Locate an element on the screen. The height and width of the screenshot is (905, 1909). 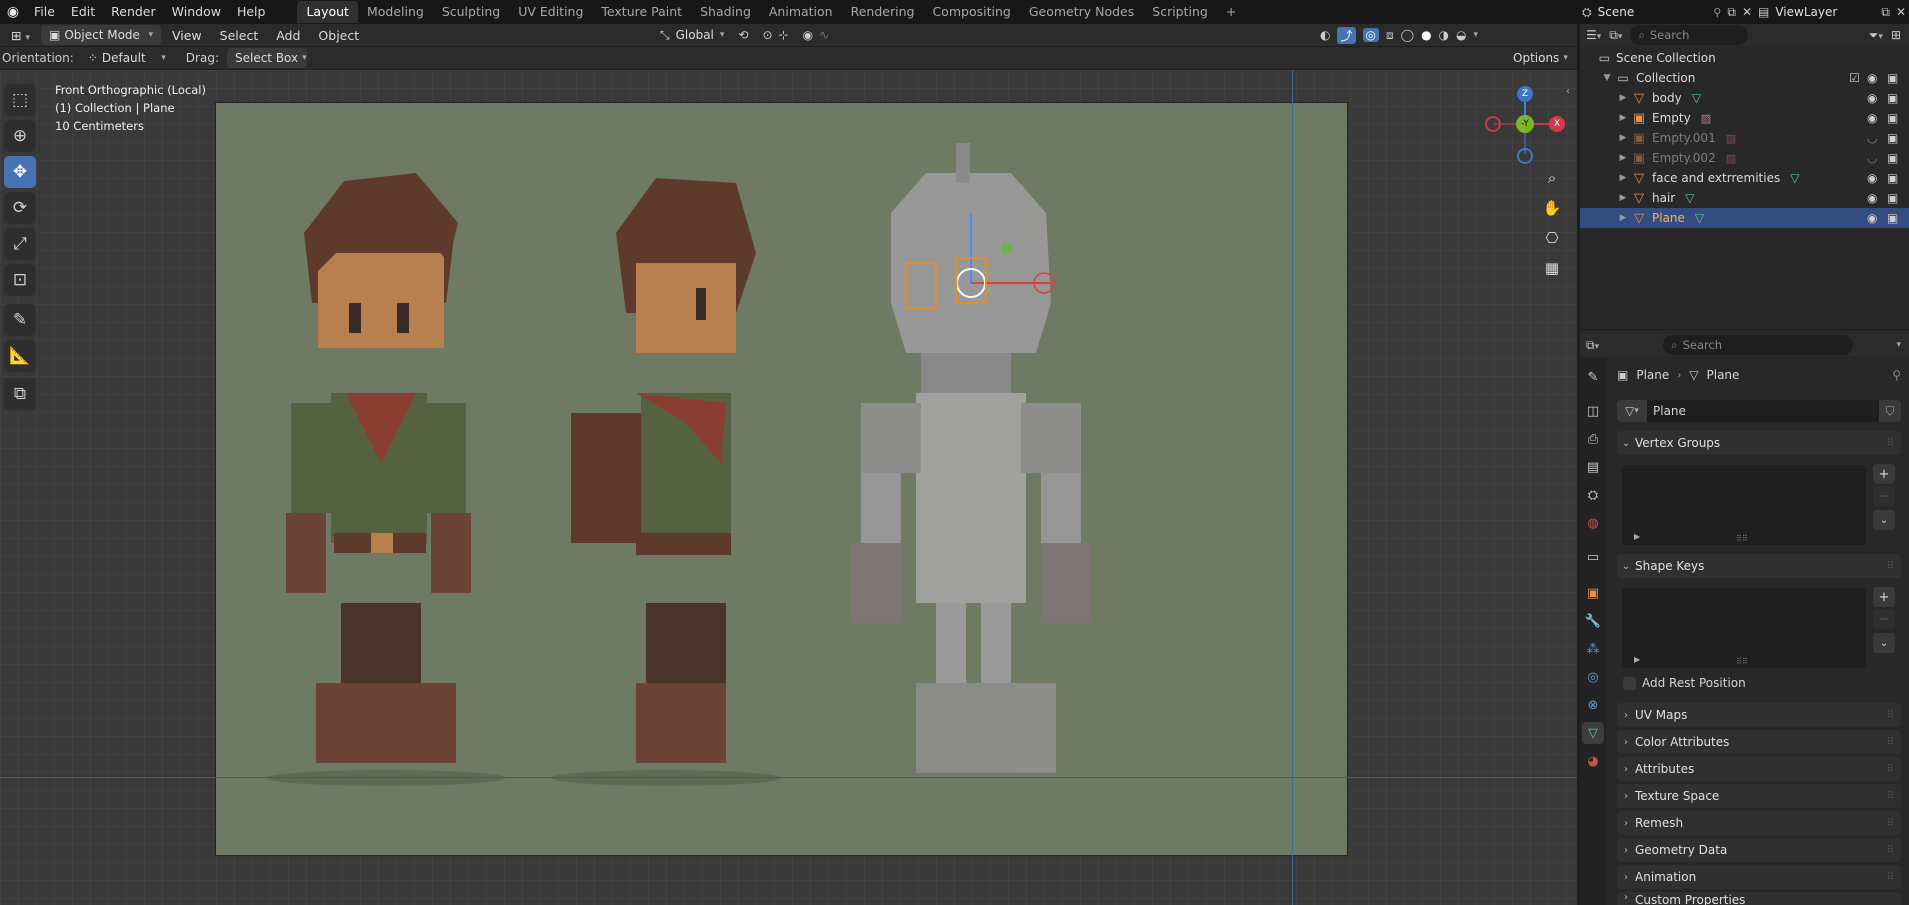
rotate-tool-button: ⟳ is located at coordinates (20, 208).